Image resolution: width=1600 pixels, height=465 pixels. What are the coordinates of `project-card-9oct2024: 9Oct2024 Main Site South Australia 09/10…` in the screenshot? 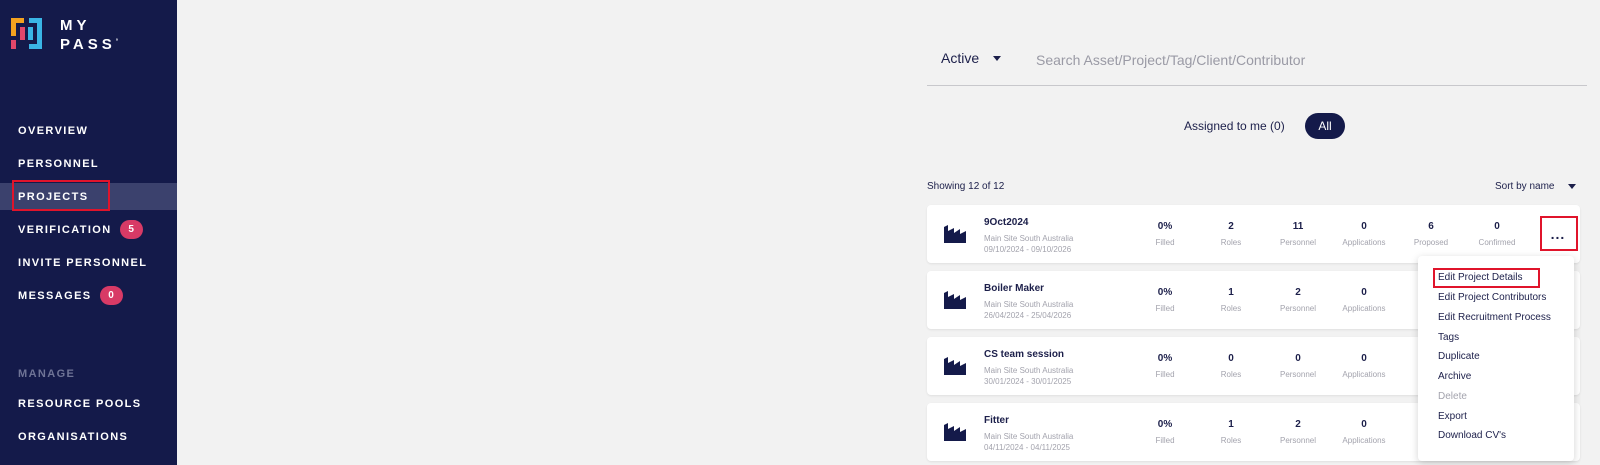 It's located at (1253, 234).